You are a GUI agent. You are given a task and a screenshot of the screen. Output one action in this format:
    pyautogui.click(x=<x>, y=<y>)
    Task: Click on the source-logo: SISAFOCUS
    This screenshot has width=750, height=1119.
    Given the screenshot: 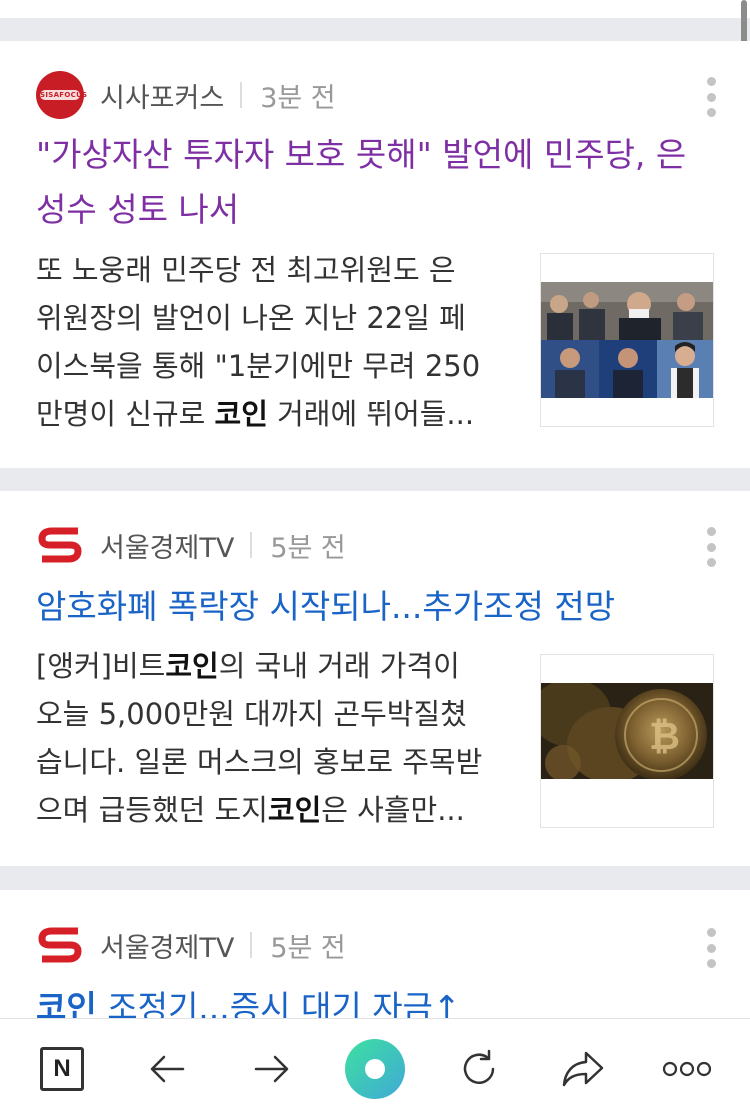 What is the action you would take?
    pyautogui.click(x=62, y=95)
    